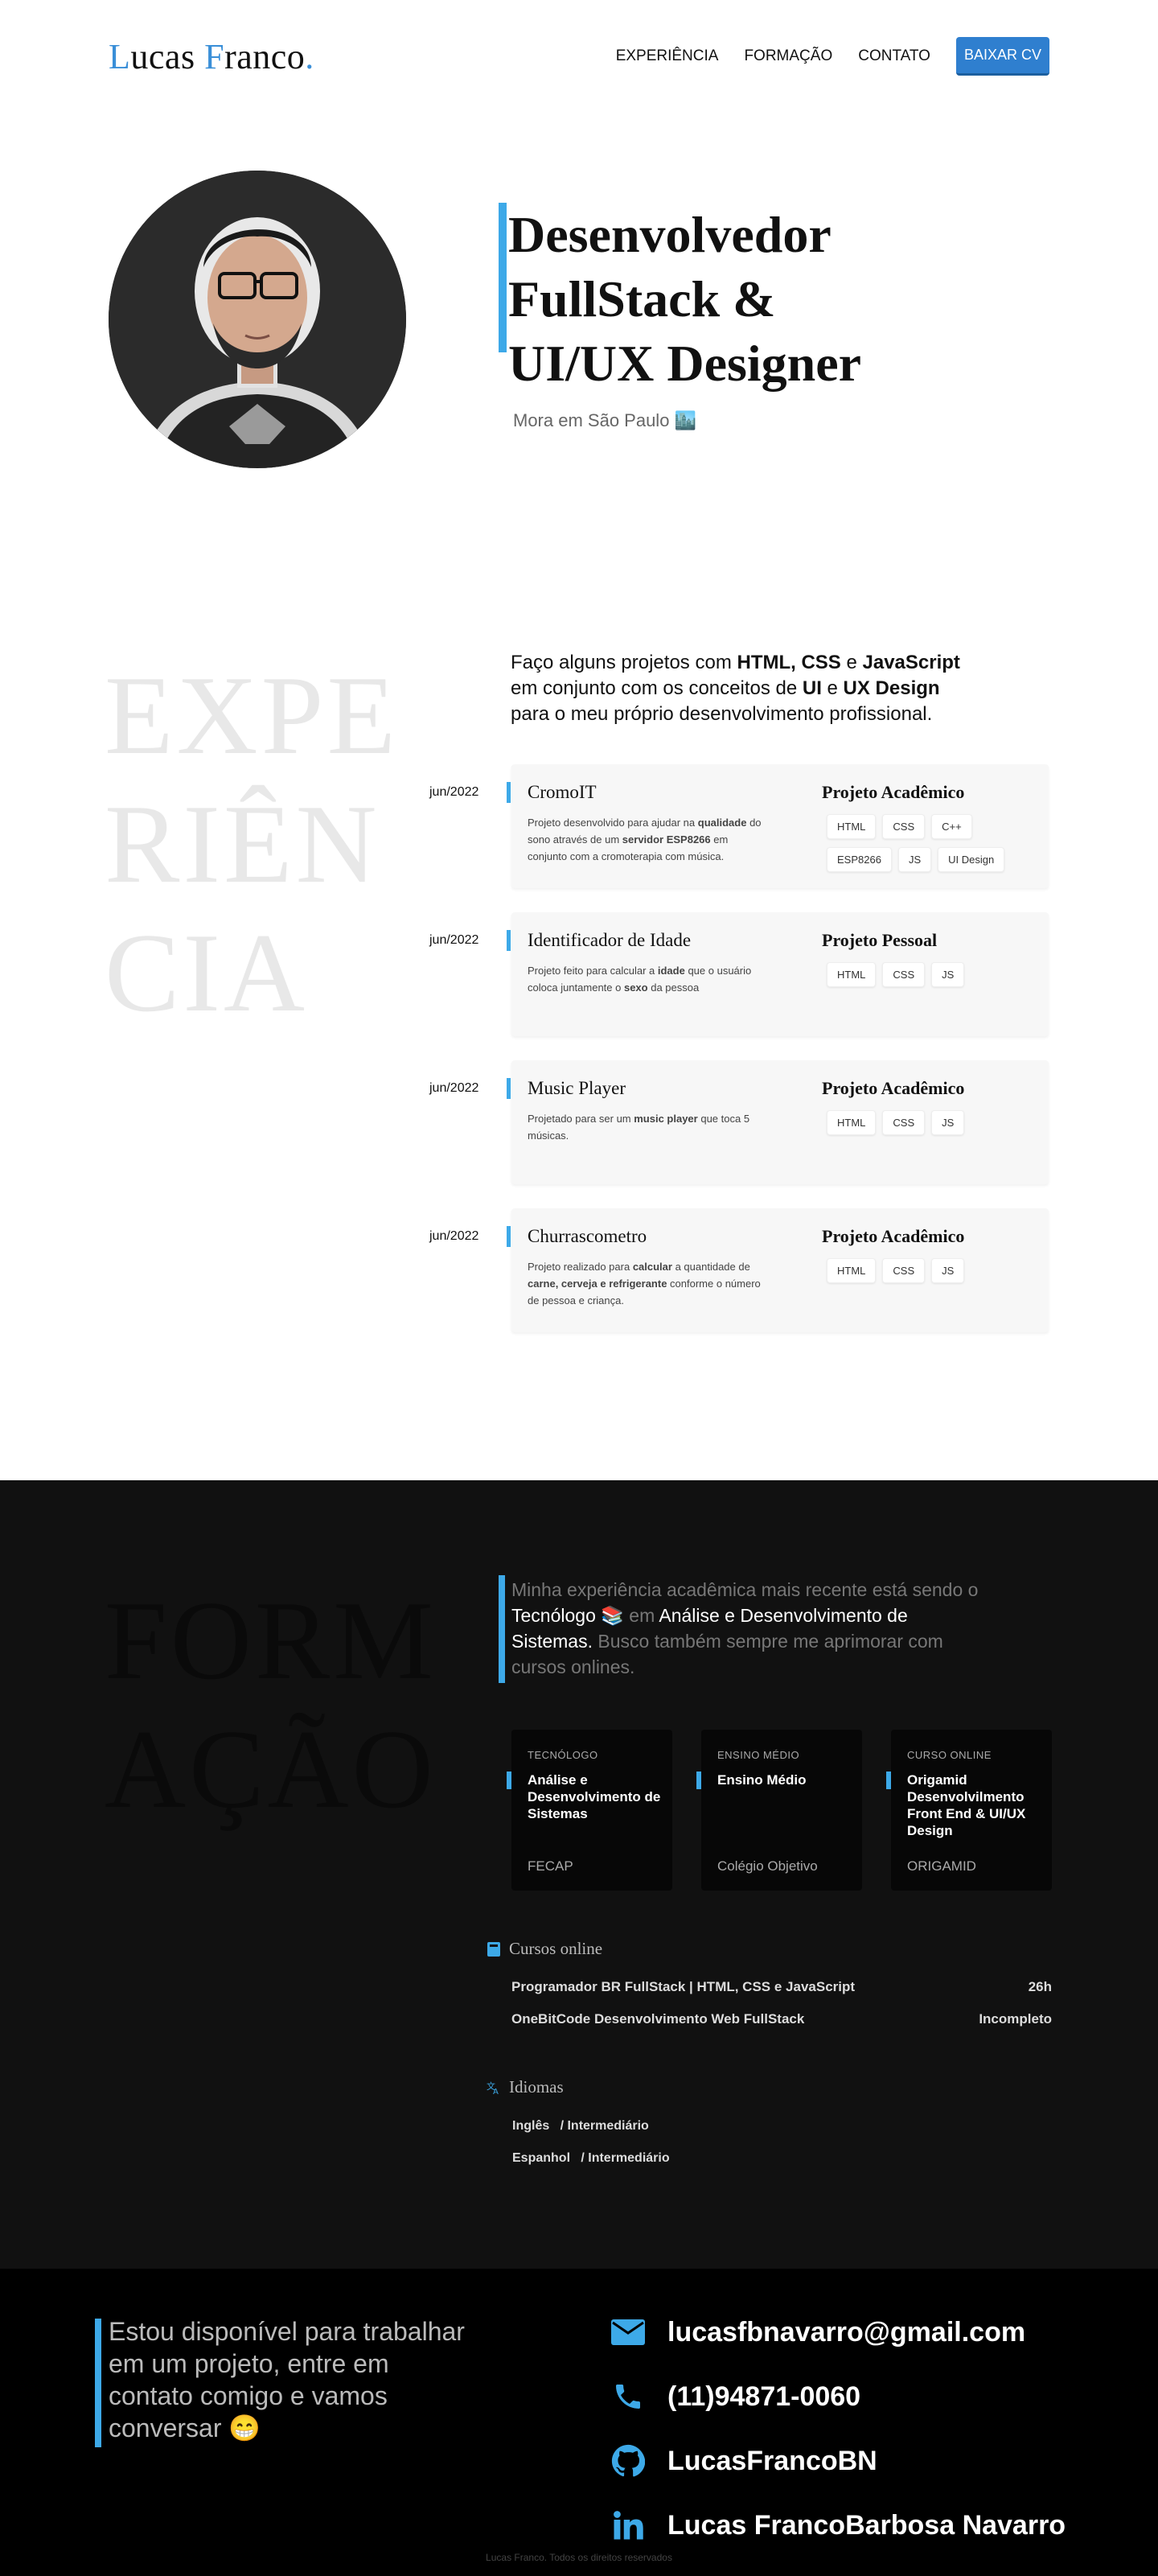 The height and width of the screenshot is (2576, 1158). What do you see at coordinates (604, 420) in the screenshot?
I see `hero-location: Mora em São Paulo 🏙️` at bounding box center [604, 420].